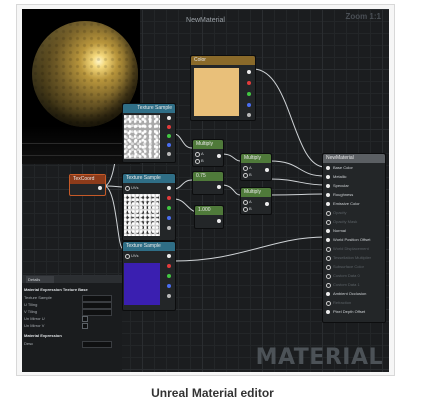 The width and height of the screenshot is (425, 412). Describe the element at coordinates (183, 141) in the screenshot. I see `wire-tex1-mult` at that location.